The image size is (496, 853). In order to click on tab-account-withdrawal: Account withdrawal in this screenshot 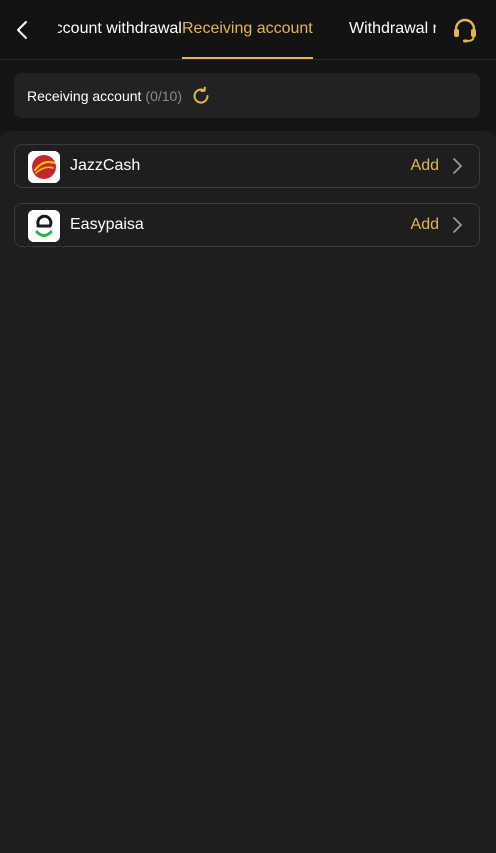, I will do `click(120, 29)`.